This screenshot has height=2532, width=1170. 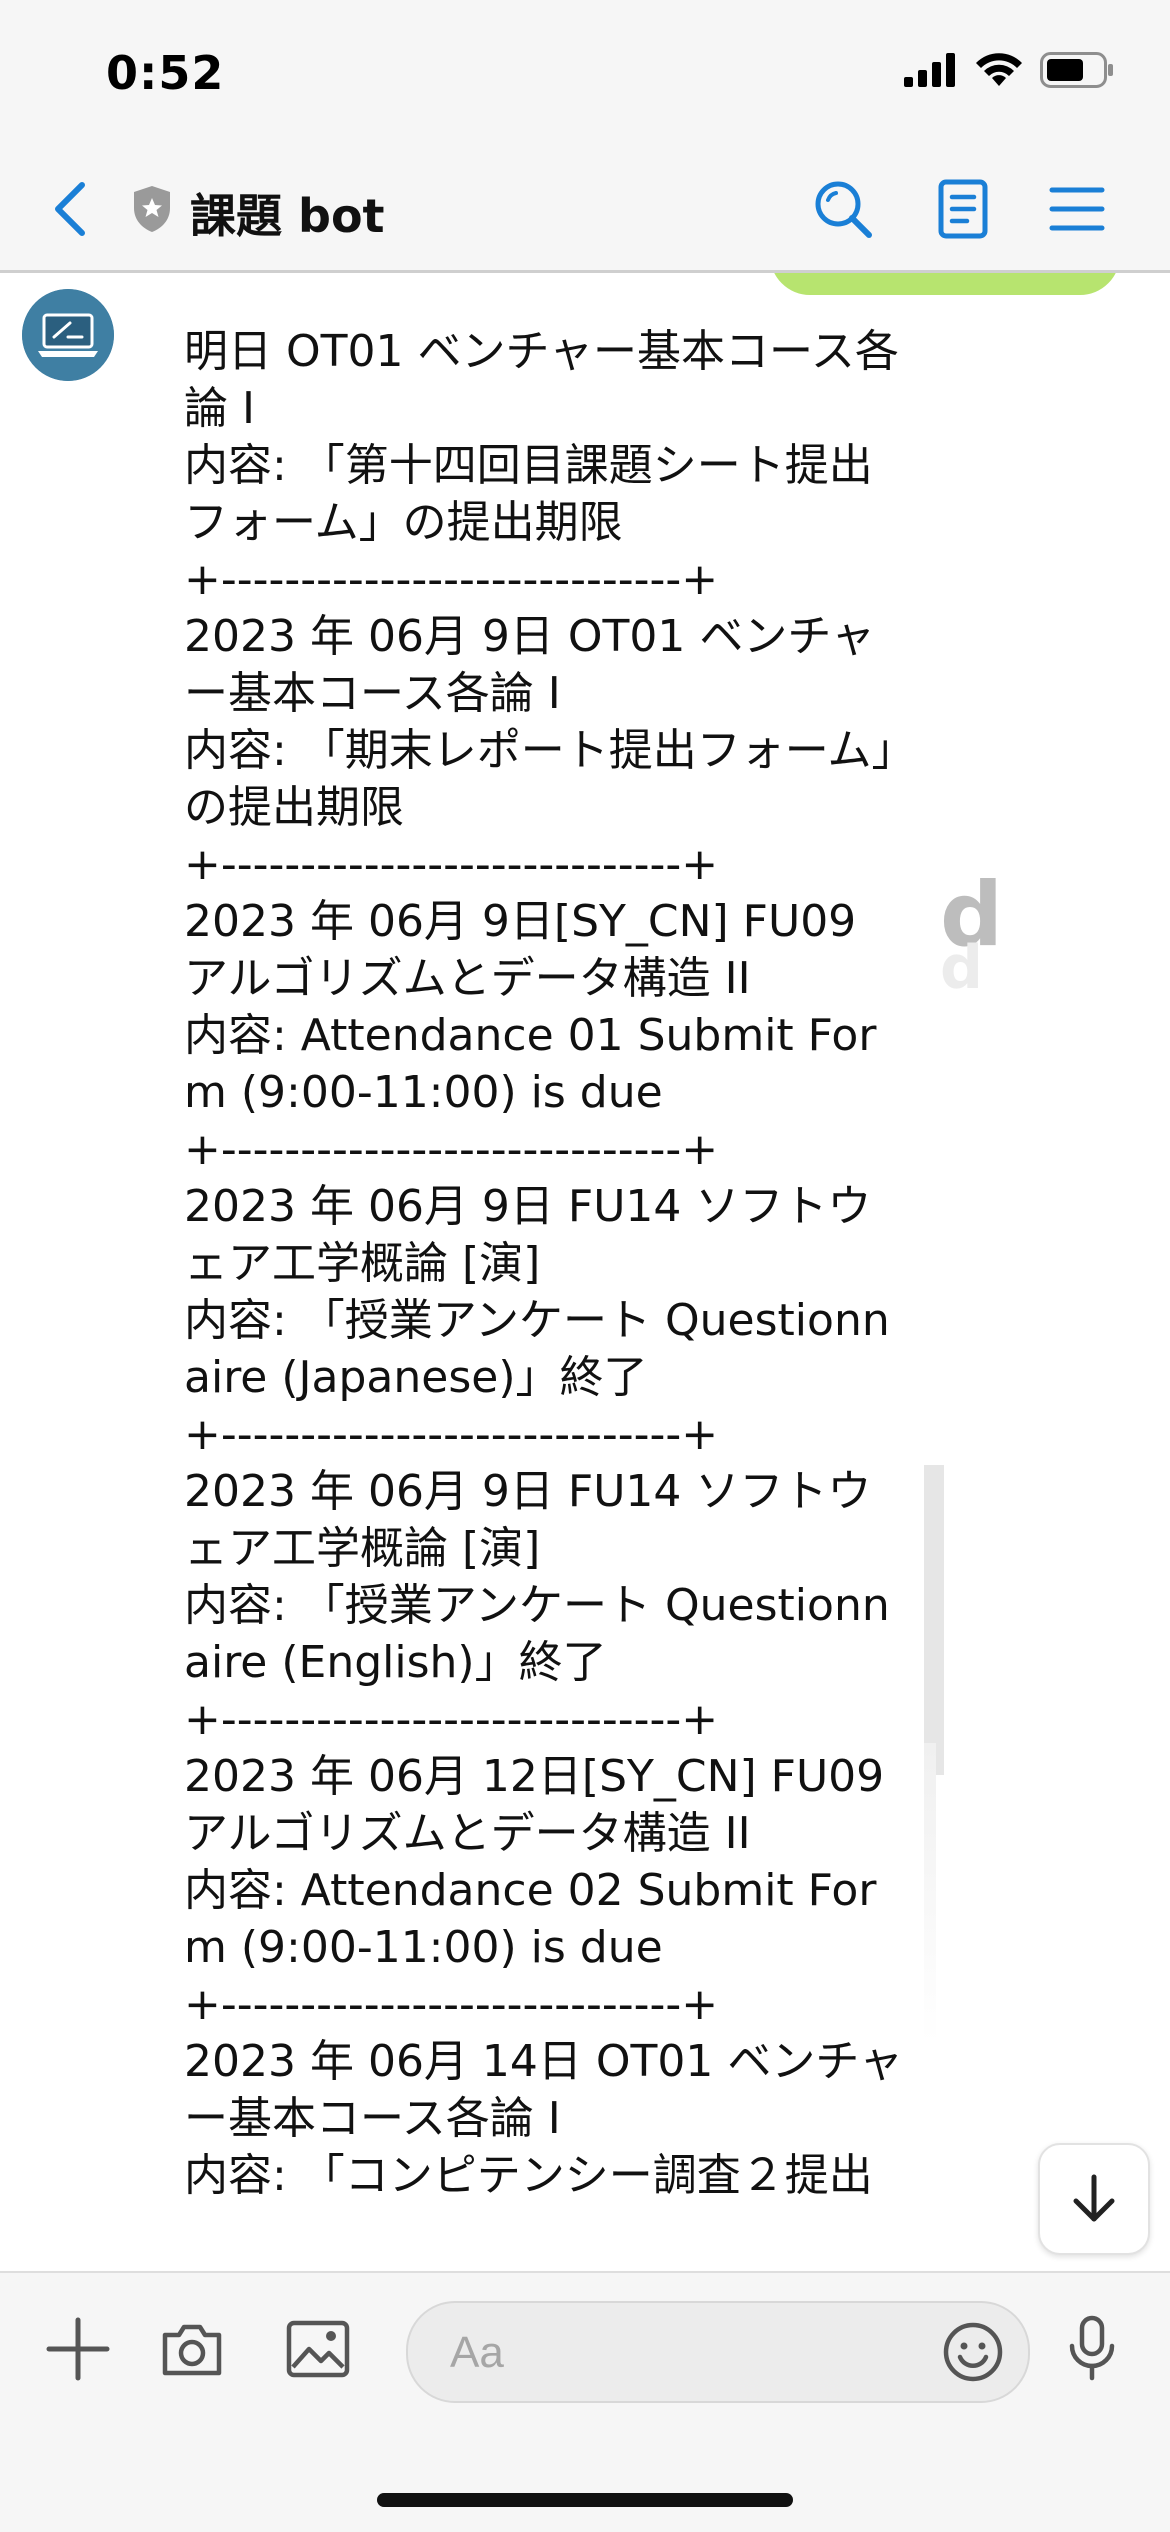 I want to click on camera-icon, so click(x=192, y=2350).